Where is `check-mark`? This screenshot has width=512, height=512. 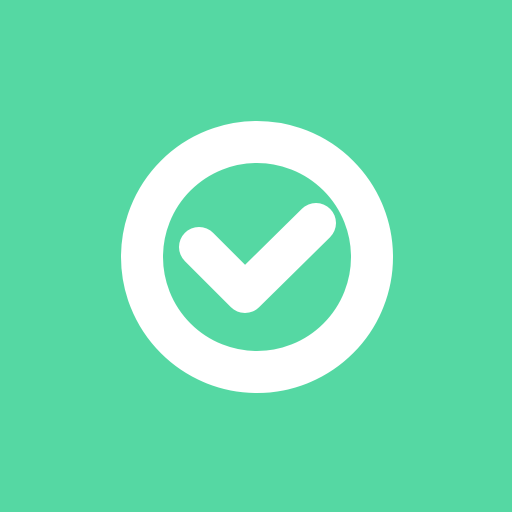 check-mark is located at coordinates (257, 258).